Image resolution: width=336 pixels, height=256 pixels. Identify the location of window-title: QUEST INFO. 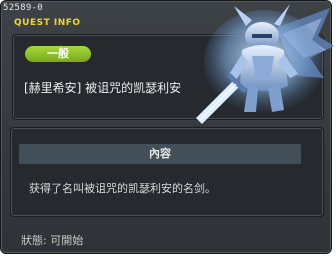
(47, 23).